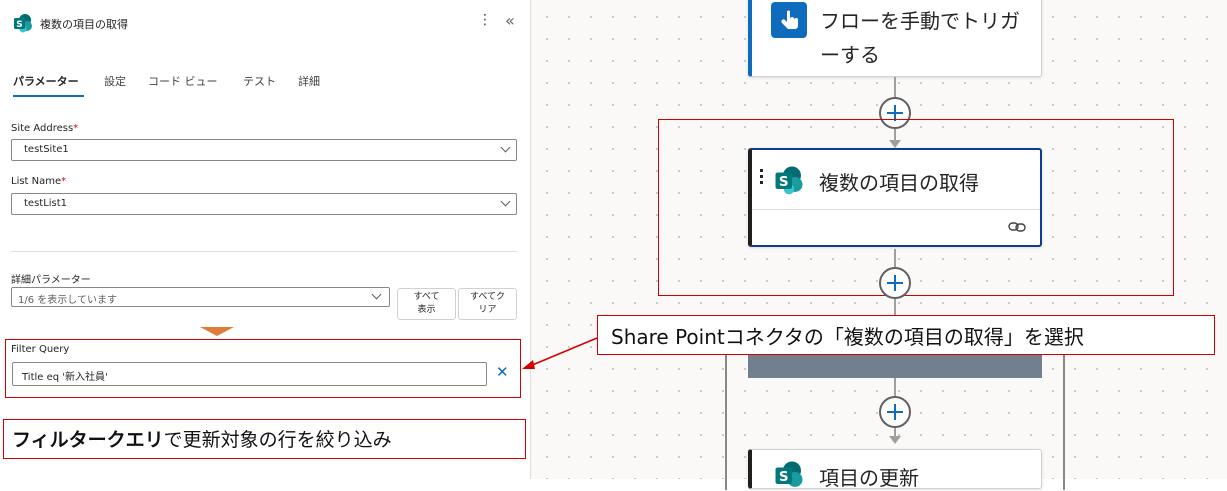 Image resolution: width=1227 pixels, height=491 pixels. I want to click on annotation-arrow, so click(560, 353).